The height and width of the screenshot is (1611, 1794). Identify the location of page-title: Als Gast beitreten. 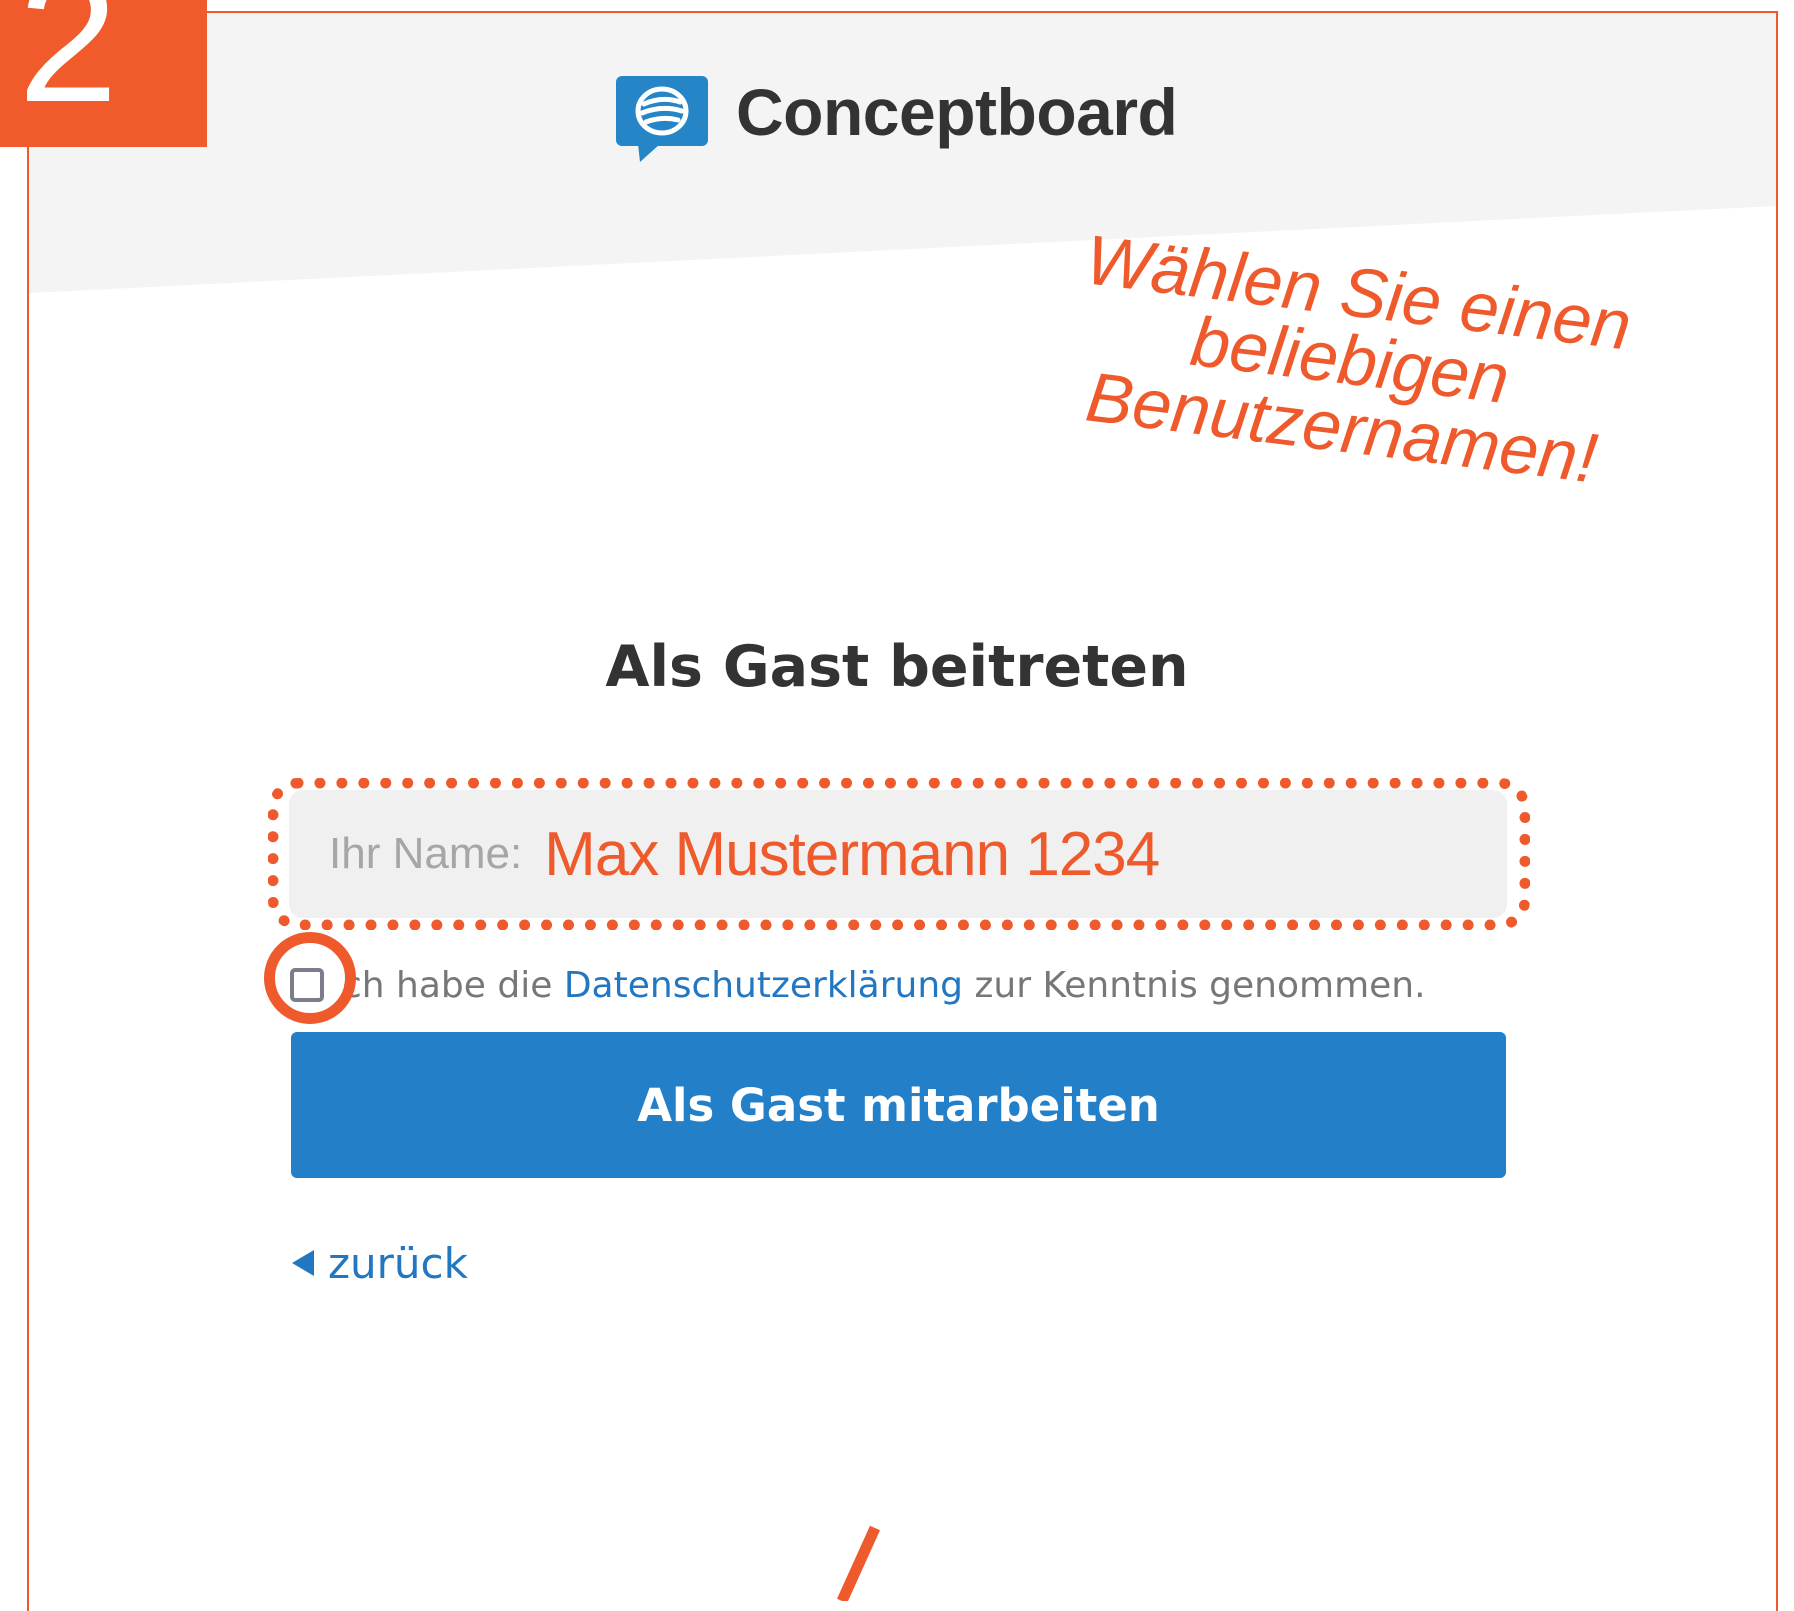
(897, 667).